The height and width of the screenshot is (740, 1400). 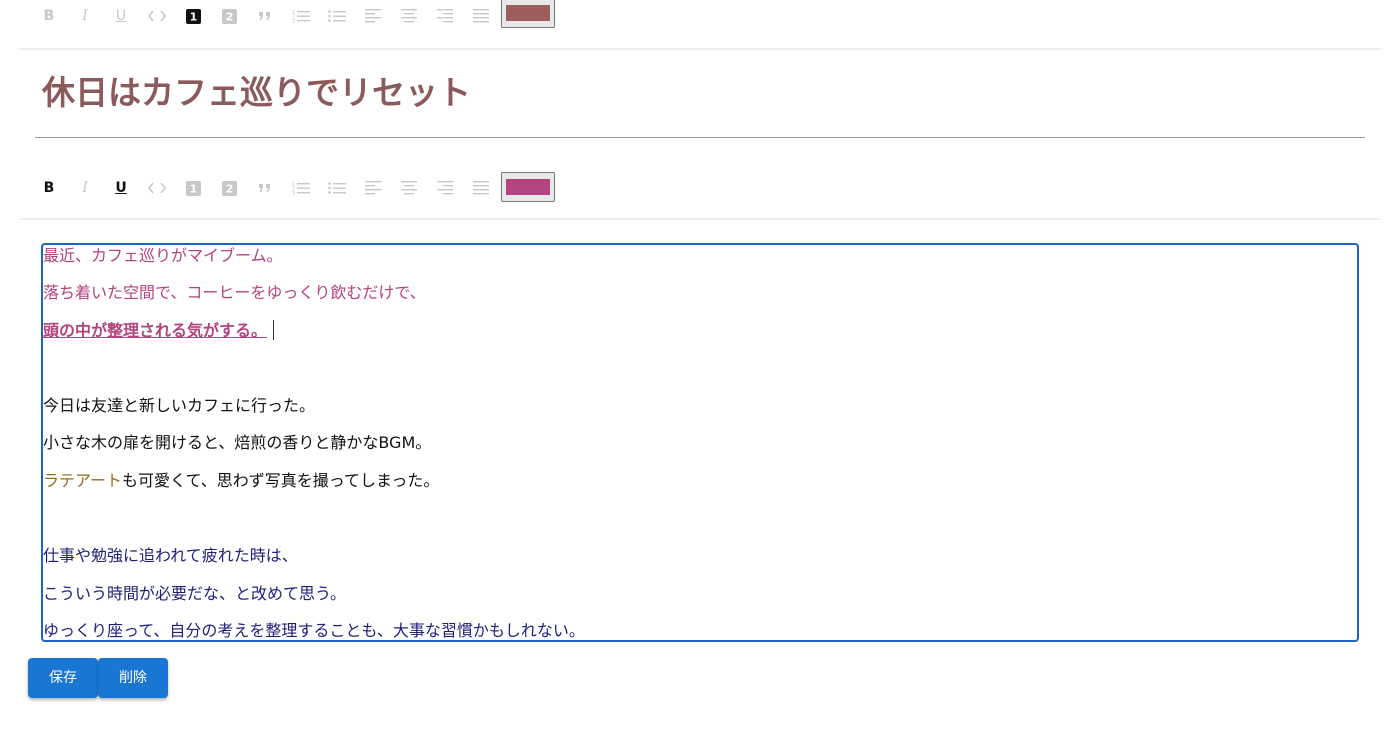 I want to click on title-divider, so click(x=700, y=137).